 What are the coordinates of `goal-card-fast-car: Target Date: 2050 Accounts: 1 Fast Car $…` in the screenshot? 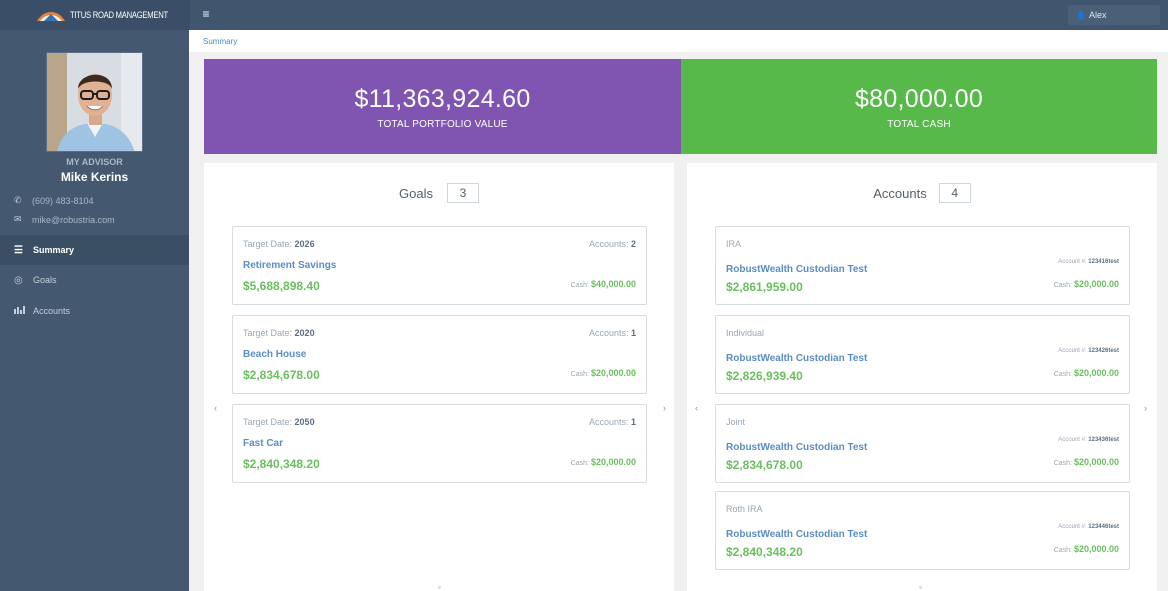 It's located at (439, 443).